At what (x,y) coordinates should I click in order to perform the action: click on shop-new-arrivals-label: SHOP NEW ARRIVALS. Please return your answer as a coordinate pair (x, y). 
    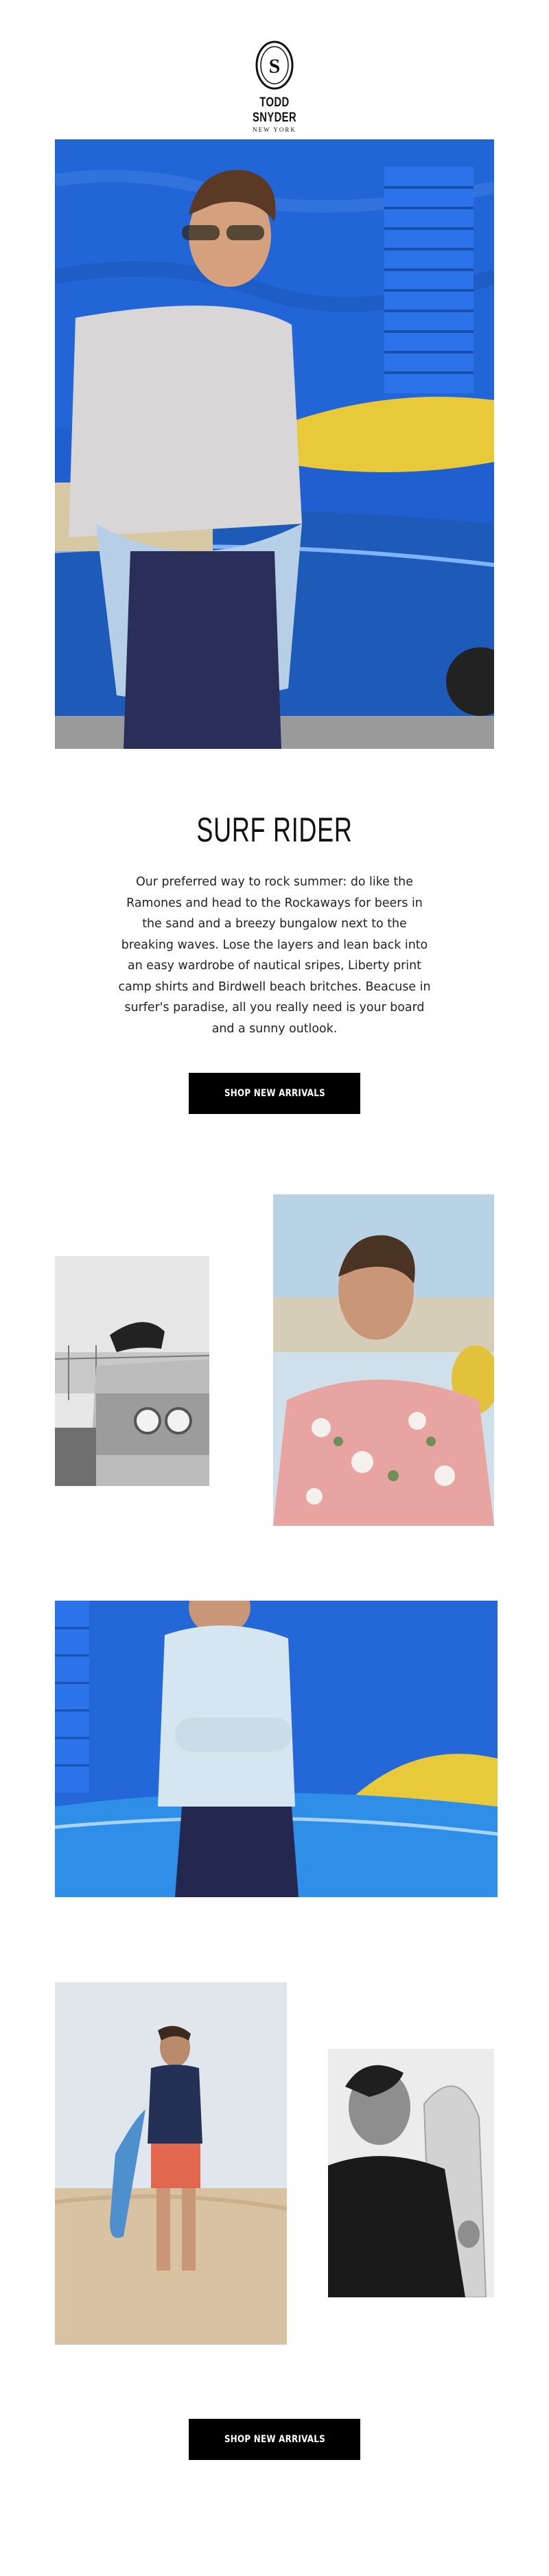
    Looking at the image, I should click on (274, 1093).